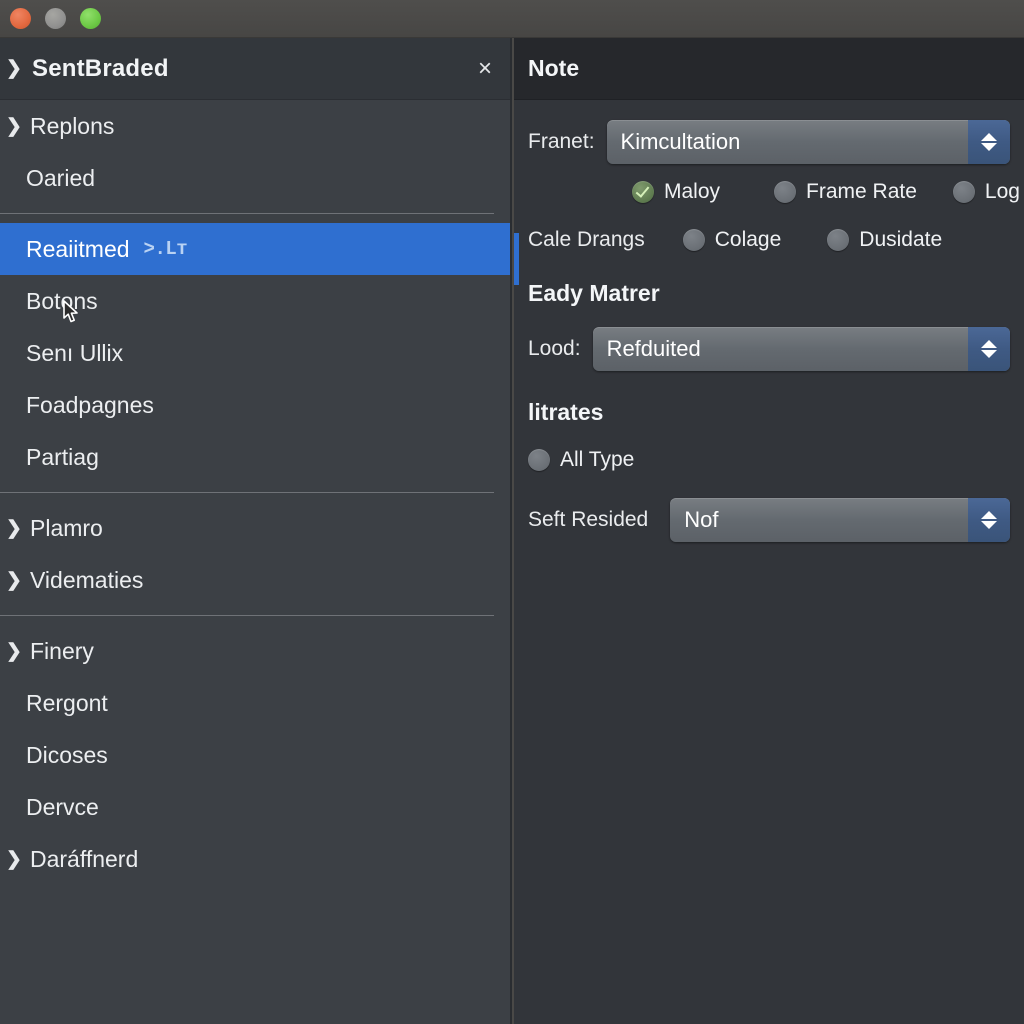 This screenshot has height=1024, width=1024. I want to click on sidebar-title: SentBraded, so click(100, 68).